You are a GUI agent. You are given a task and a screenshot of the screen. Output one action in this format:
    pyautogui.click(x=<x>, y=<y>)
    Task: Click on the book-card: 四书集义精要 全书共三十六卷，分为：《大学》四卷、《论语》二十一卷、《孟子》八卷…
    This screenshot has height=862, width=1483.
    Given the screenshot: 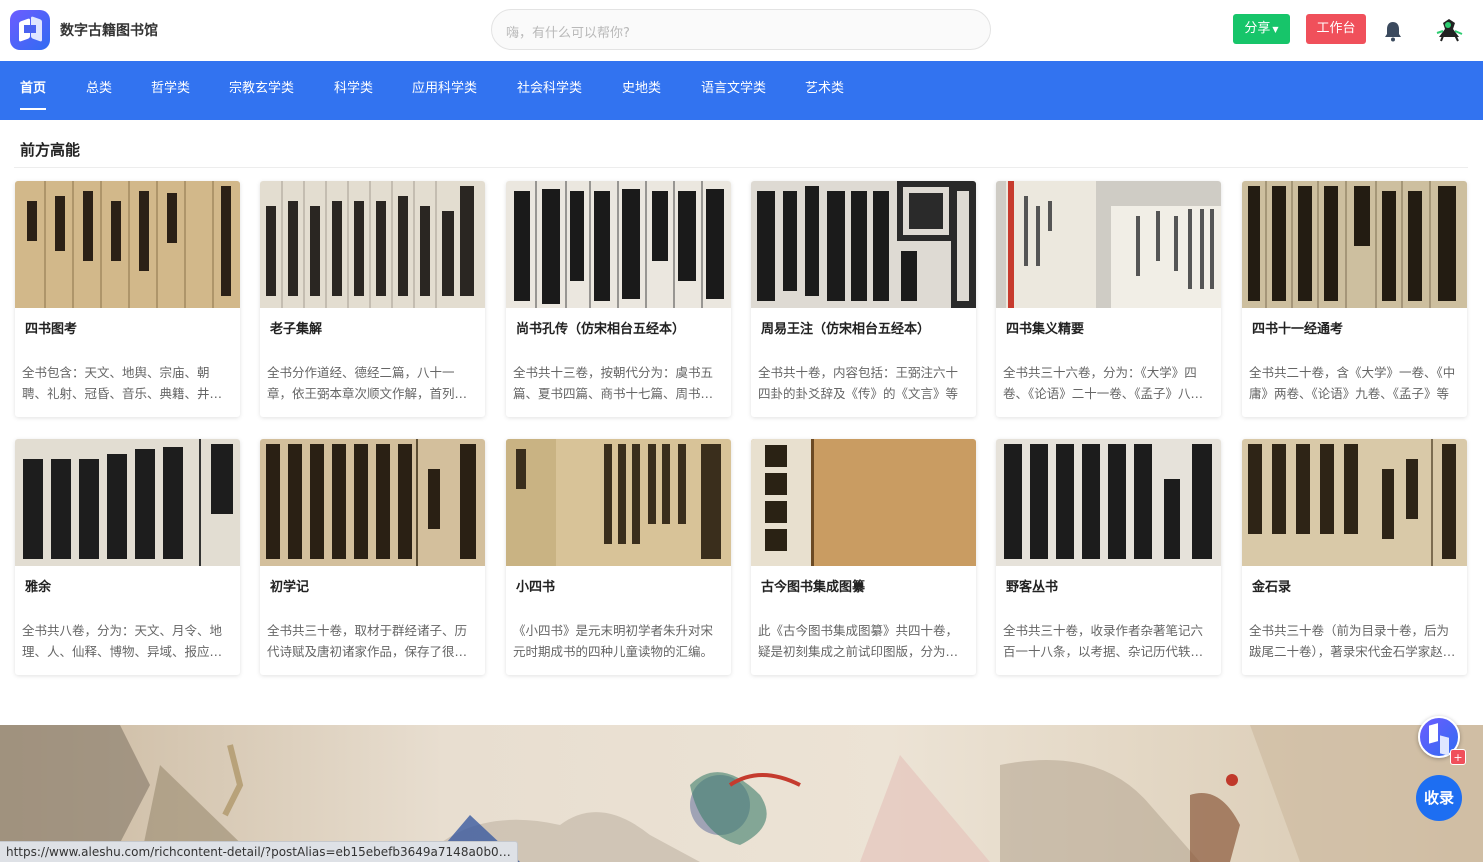 What is the action you would take?
    pyautogui.click(x=1108, y=299)
    